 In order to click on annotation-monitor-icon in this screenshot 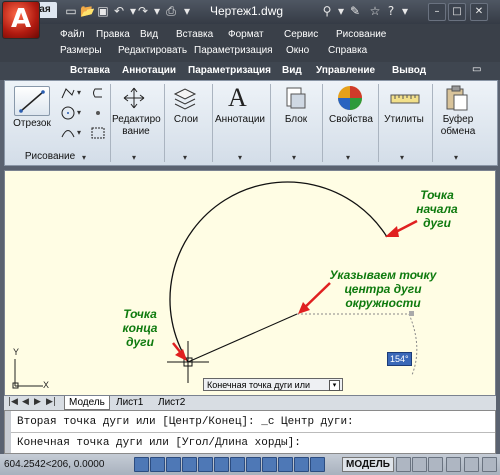, I will do `click(317, 464)`.